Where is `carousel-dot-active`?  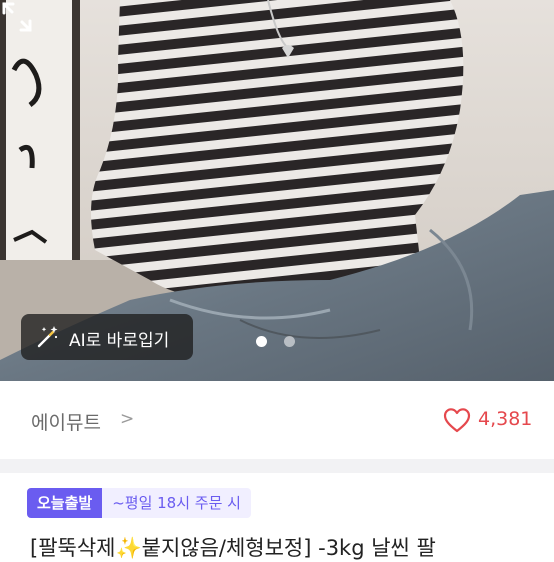
carousel-dot-active is located at coordinates (261, 341).